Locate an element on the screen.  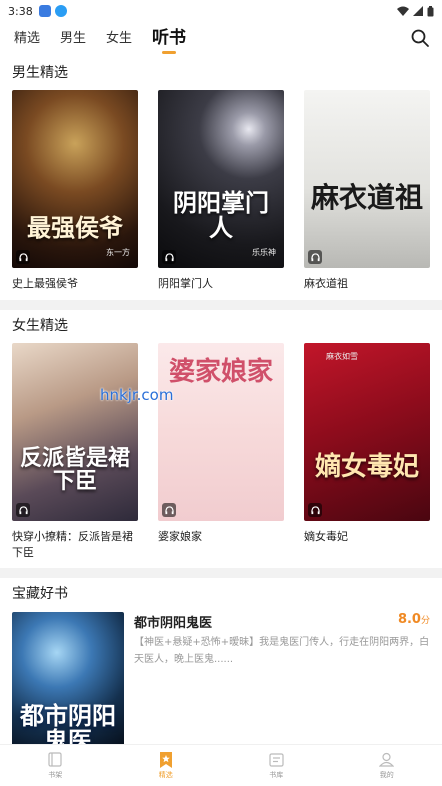
section-title-female: 女生精选 is located at coordinates (40, 326).